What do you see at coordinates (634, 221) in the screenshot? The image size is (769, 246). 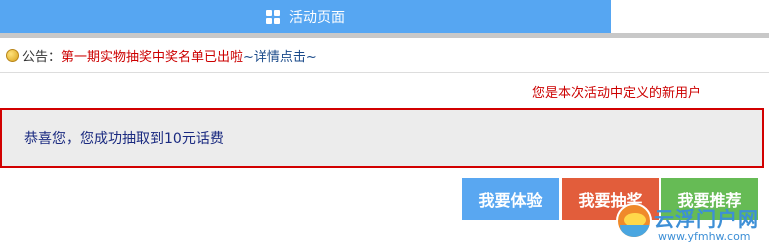 I see `watermark-logo-icon` at bounding box center [634, 221].